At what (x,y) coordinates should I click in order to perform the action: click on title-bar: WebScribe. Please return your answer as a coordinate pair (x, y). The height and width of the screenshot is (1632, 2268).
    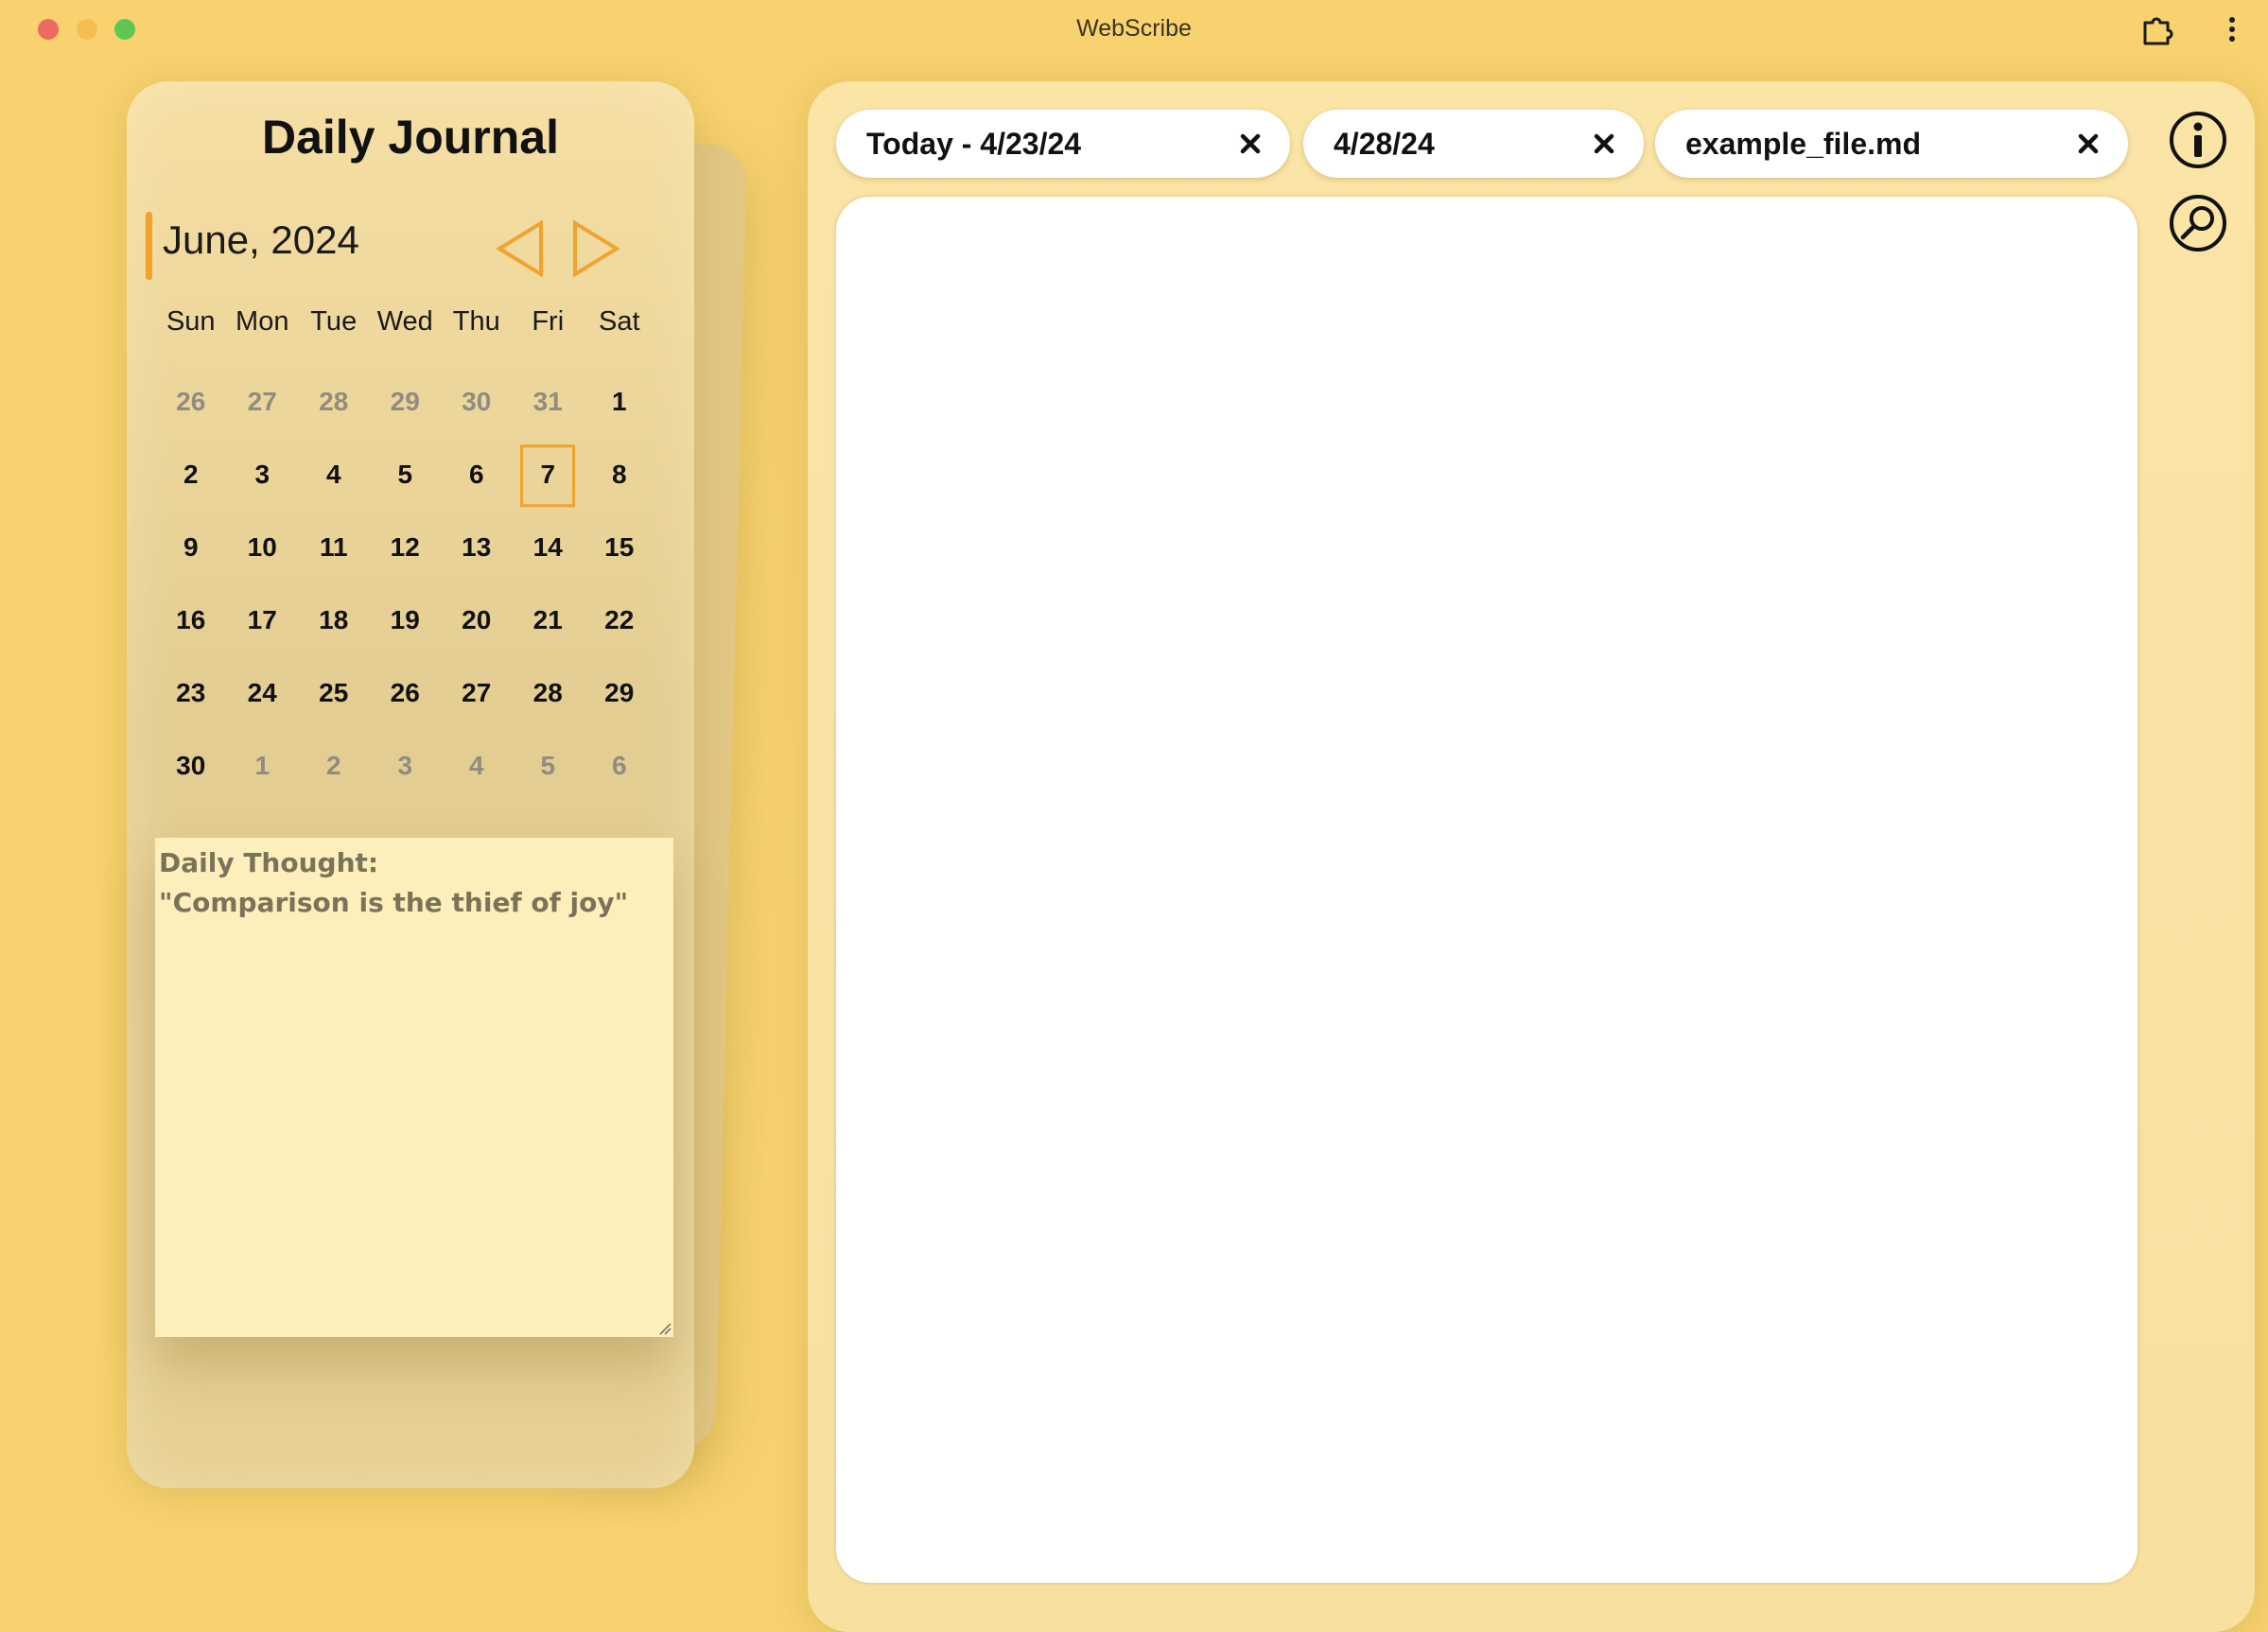
    Looking at the image, I should click on (1134, 29).